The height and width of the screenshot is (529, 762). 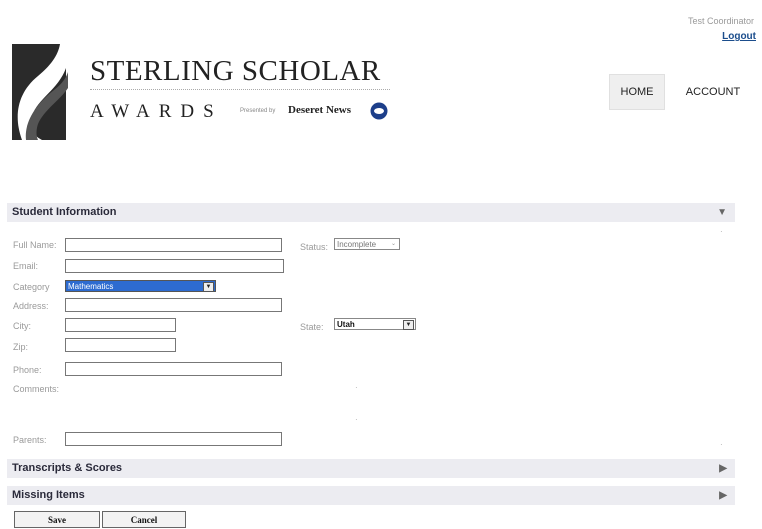 I want to click on state-select: Utah ▼, so click(x=375, y=324).